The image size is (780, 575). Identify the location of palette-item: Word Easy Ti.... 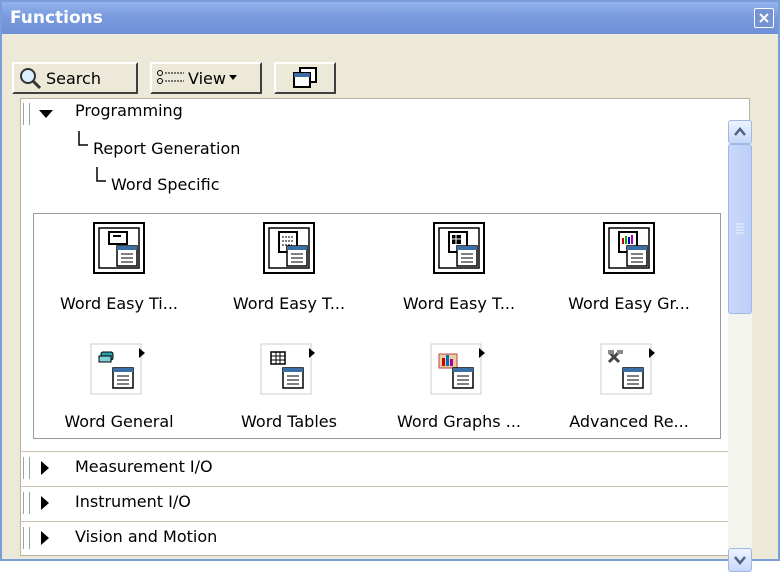
(119, 274).